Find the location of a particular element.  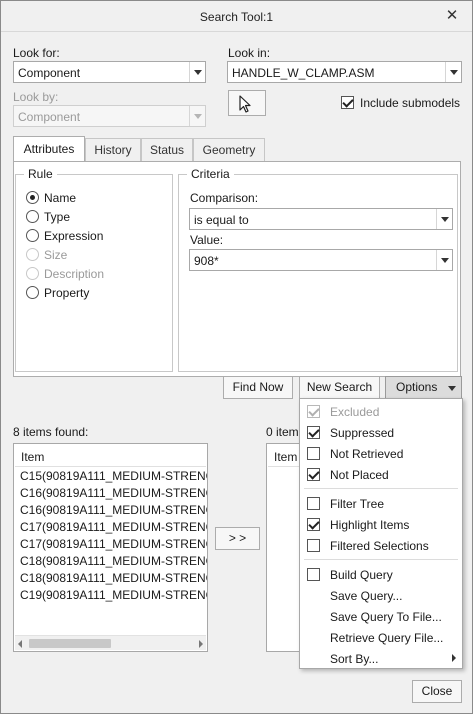

menu-item-suppressed: Suppressed is located at coordinates (381, 432).